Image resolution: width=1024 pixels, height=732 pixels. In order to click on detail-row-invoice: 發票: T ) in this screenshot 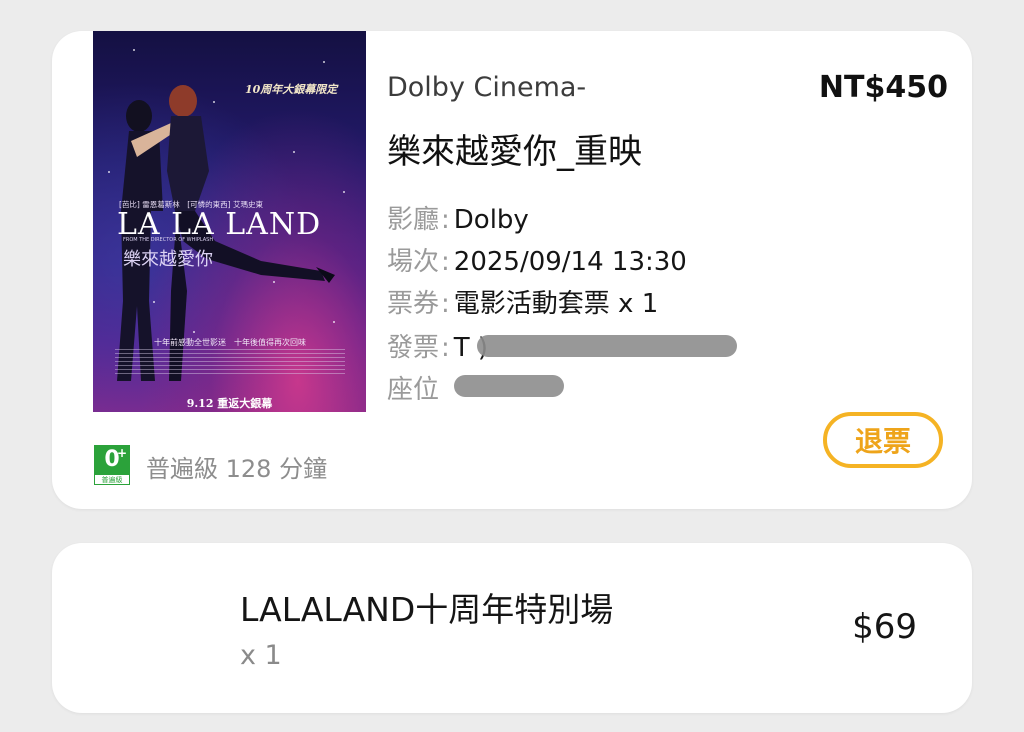, I will do `click(437, 345)`.